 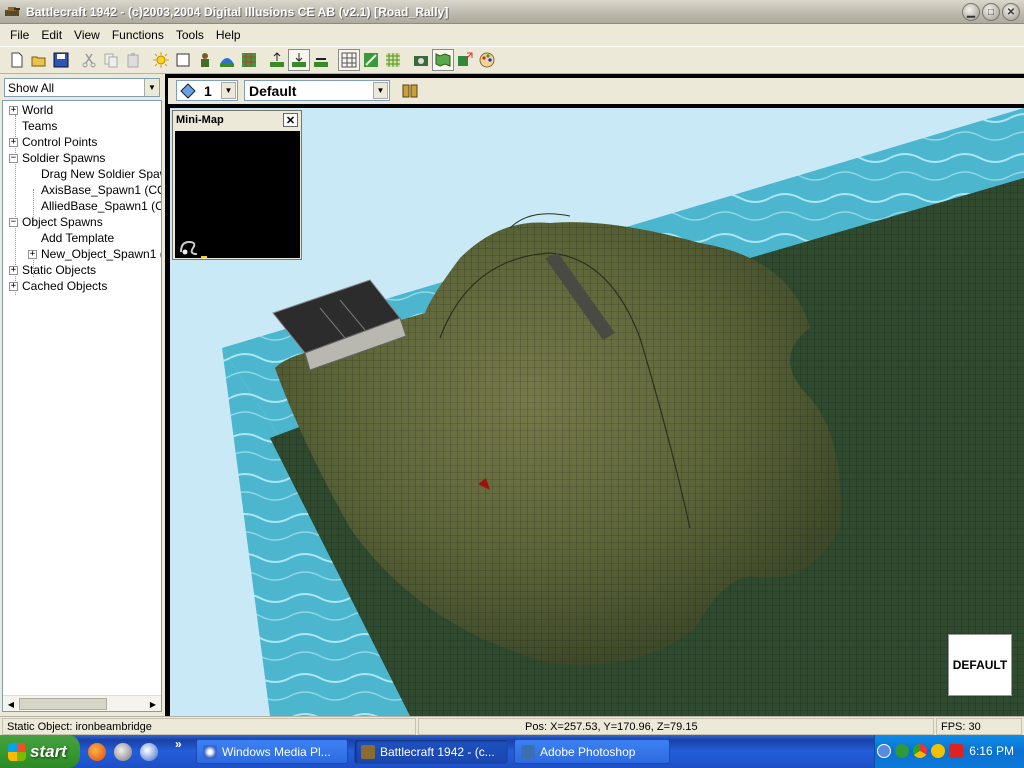 What do you see at coordinates (190, 35) in the screenshot?
I see `menu-tools: Tools` at bounding box center [190, 35].